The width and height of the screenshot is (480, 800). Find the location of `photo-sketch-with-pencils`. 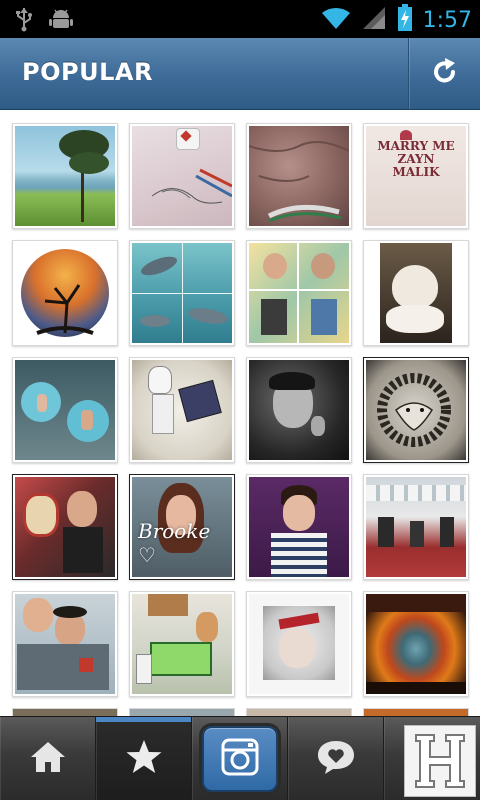

photo-sketch-with-pencils is located at coordinates (182, 176).